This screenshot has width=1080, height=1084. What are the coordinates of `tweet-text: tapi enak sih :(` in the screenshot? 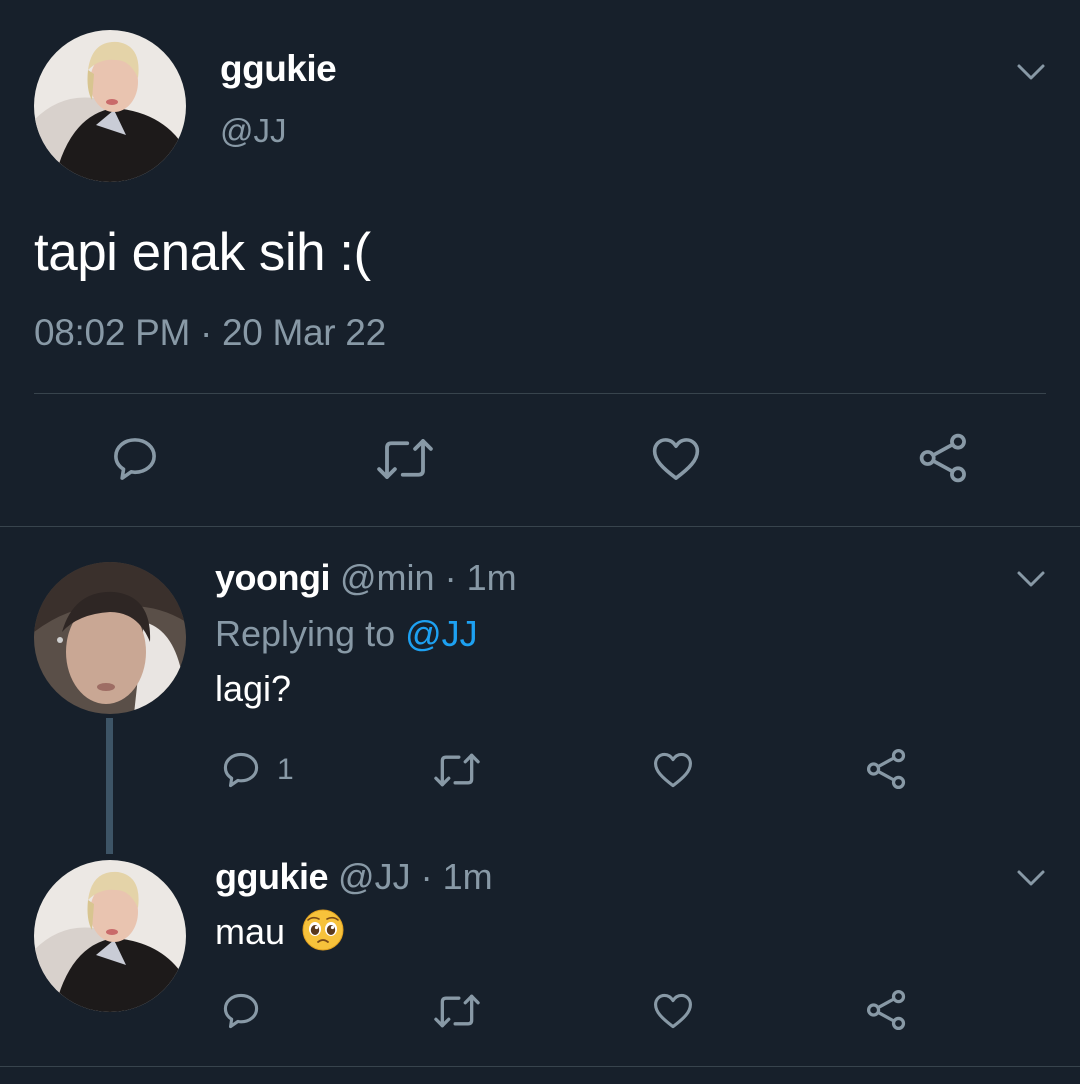 It's located at (202, 252).